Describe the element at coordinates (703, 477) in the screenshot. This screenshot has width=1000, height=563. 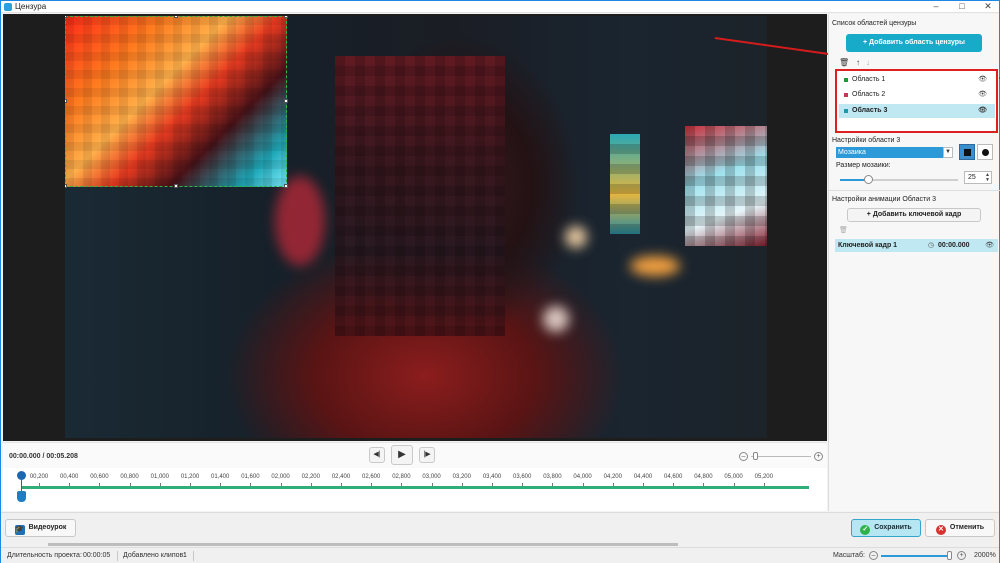
I see `timeline-tick-label: 04,800` at that location.